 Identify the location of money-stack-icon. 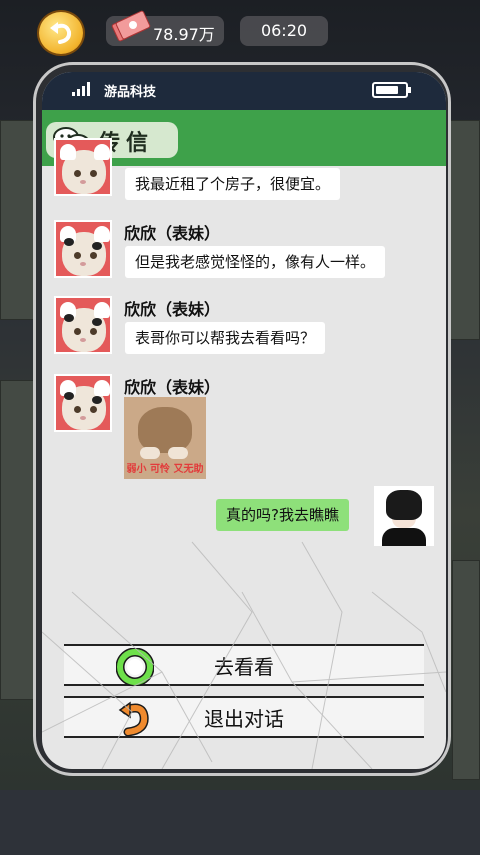
(131, 26).